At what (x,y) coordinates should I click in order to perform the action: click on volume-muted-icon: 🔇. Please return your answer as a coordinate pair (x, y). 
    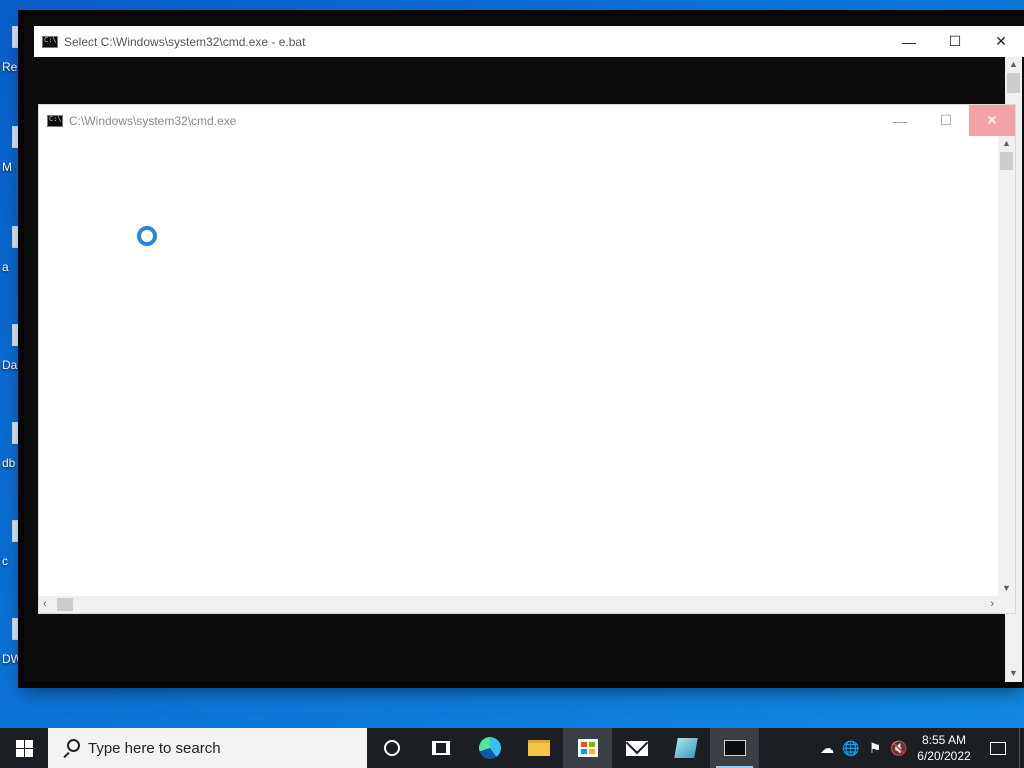
    Looking at the image, I should click on (899, 748).